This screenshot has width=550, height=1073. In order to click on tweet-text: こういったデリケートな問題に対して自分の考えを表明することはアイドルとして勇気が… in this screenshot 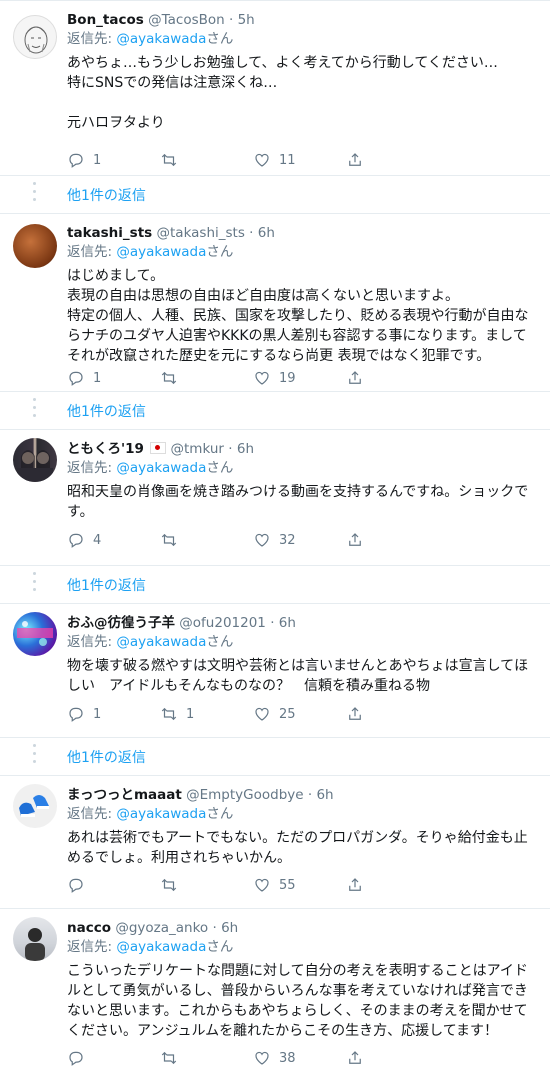, I will do `click(297, 1001)`.